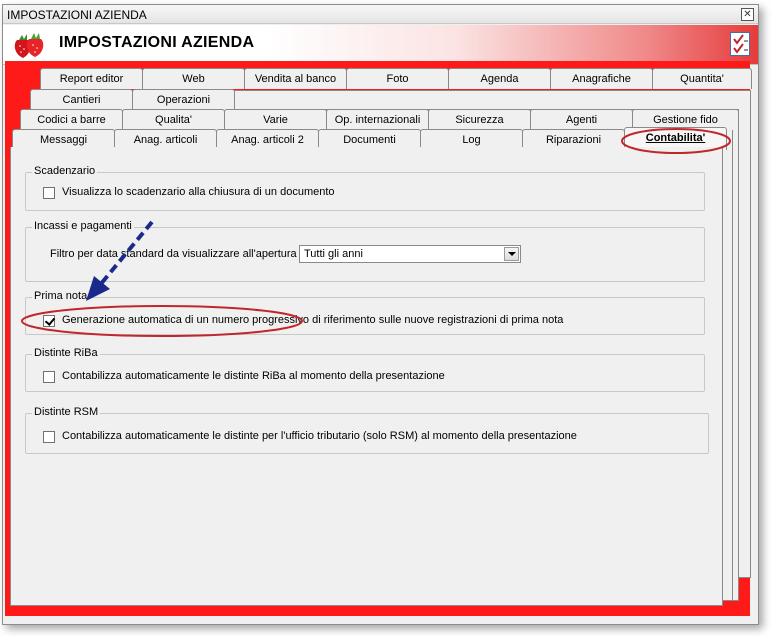 This screenshot has height=636, width=781. Describe the element at coordinates (49, 377) in the screenshot. I see `riba-checkbox` at that location.